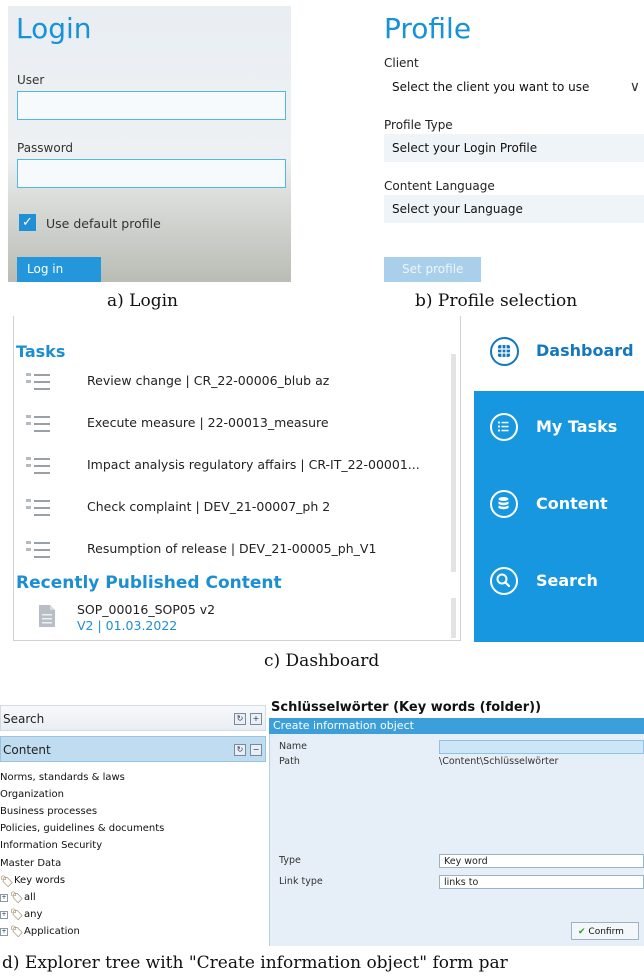 This screenshot has width=644, height=979. What do you see at coordinates (45, 148) in the screenshot?
I see `password-label: Password` at bounding box center [45, 148].